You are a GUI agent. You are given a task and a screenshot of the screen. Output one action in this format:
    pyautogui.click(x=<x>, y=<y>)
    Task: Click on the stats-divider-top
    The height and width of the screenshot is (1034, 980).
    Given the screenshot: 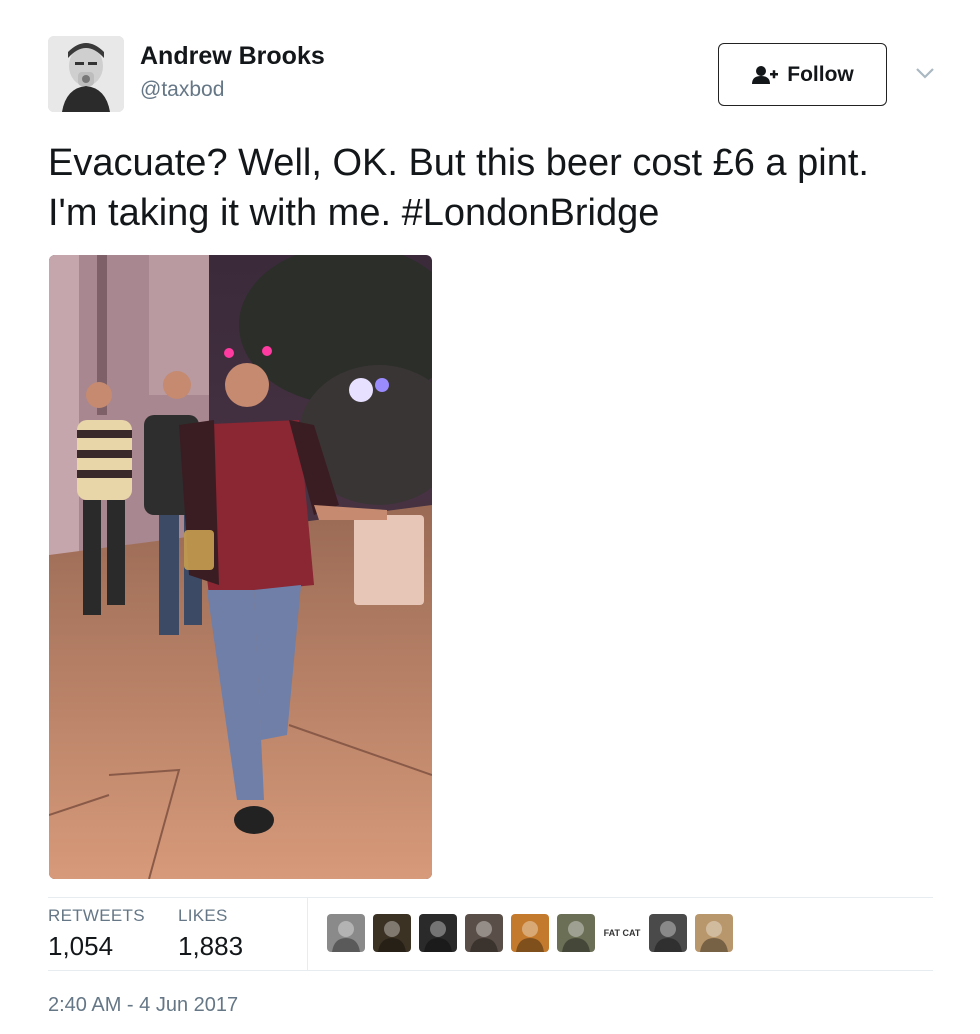 What is the action you would take?
    pyautogui.click(x=490, y=897)
    